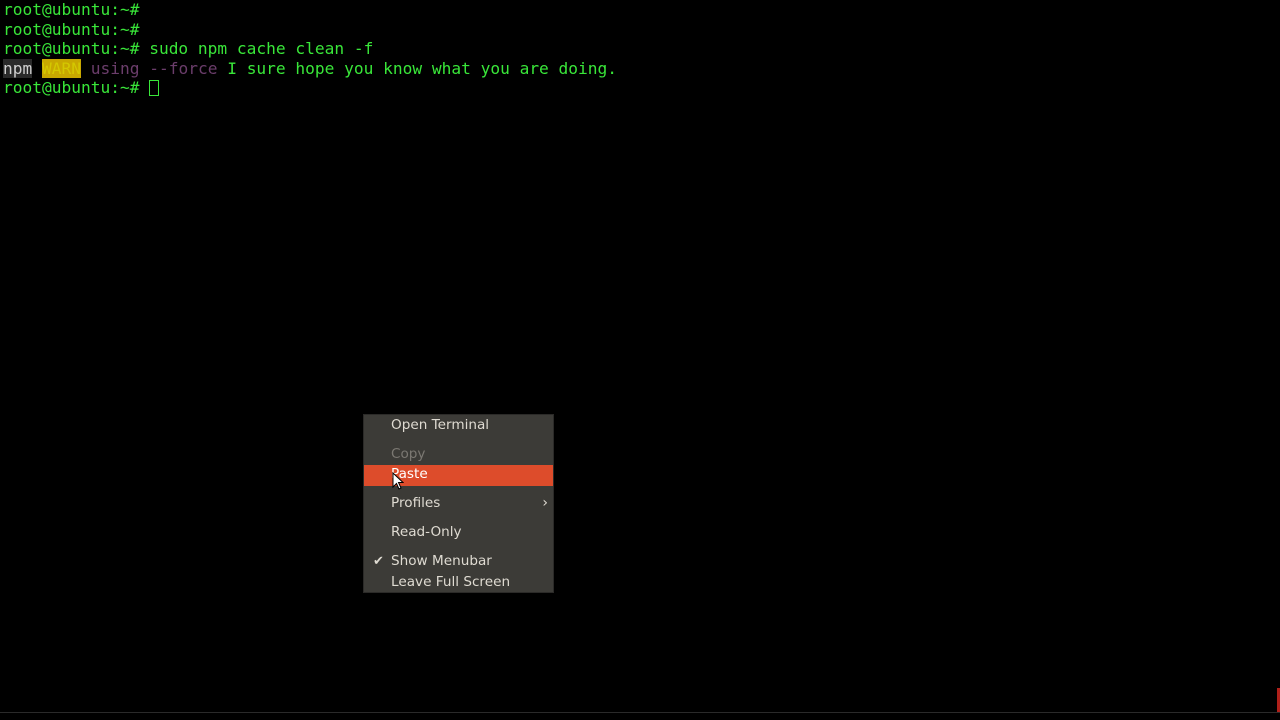 The image size is (1280, 720). Describe the element at coordinates (408, 454) in the screenshot. I see `menu-item-label: Copy` at that location.